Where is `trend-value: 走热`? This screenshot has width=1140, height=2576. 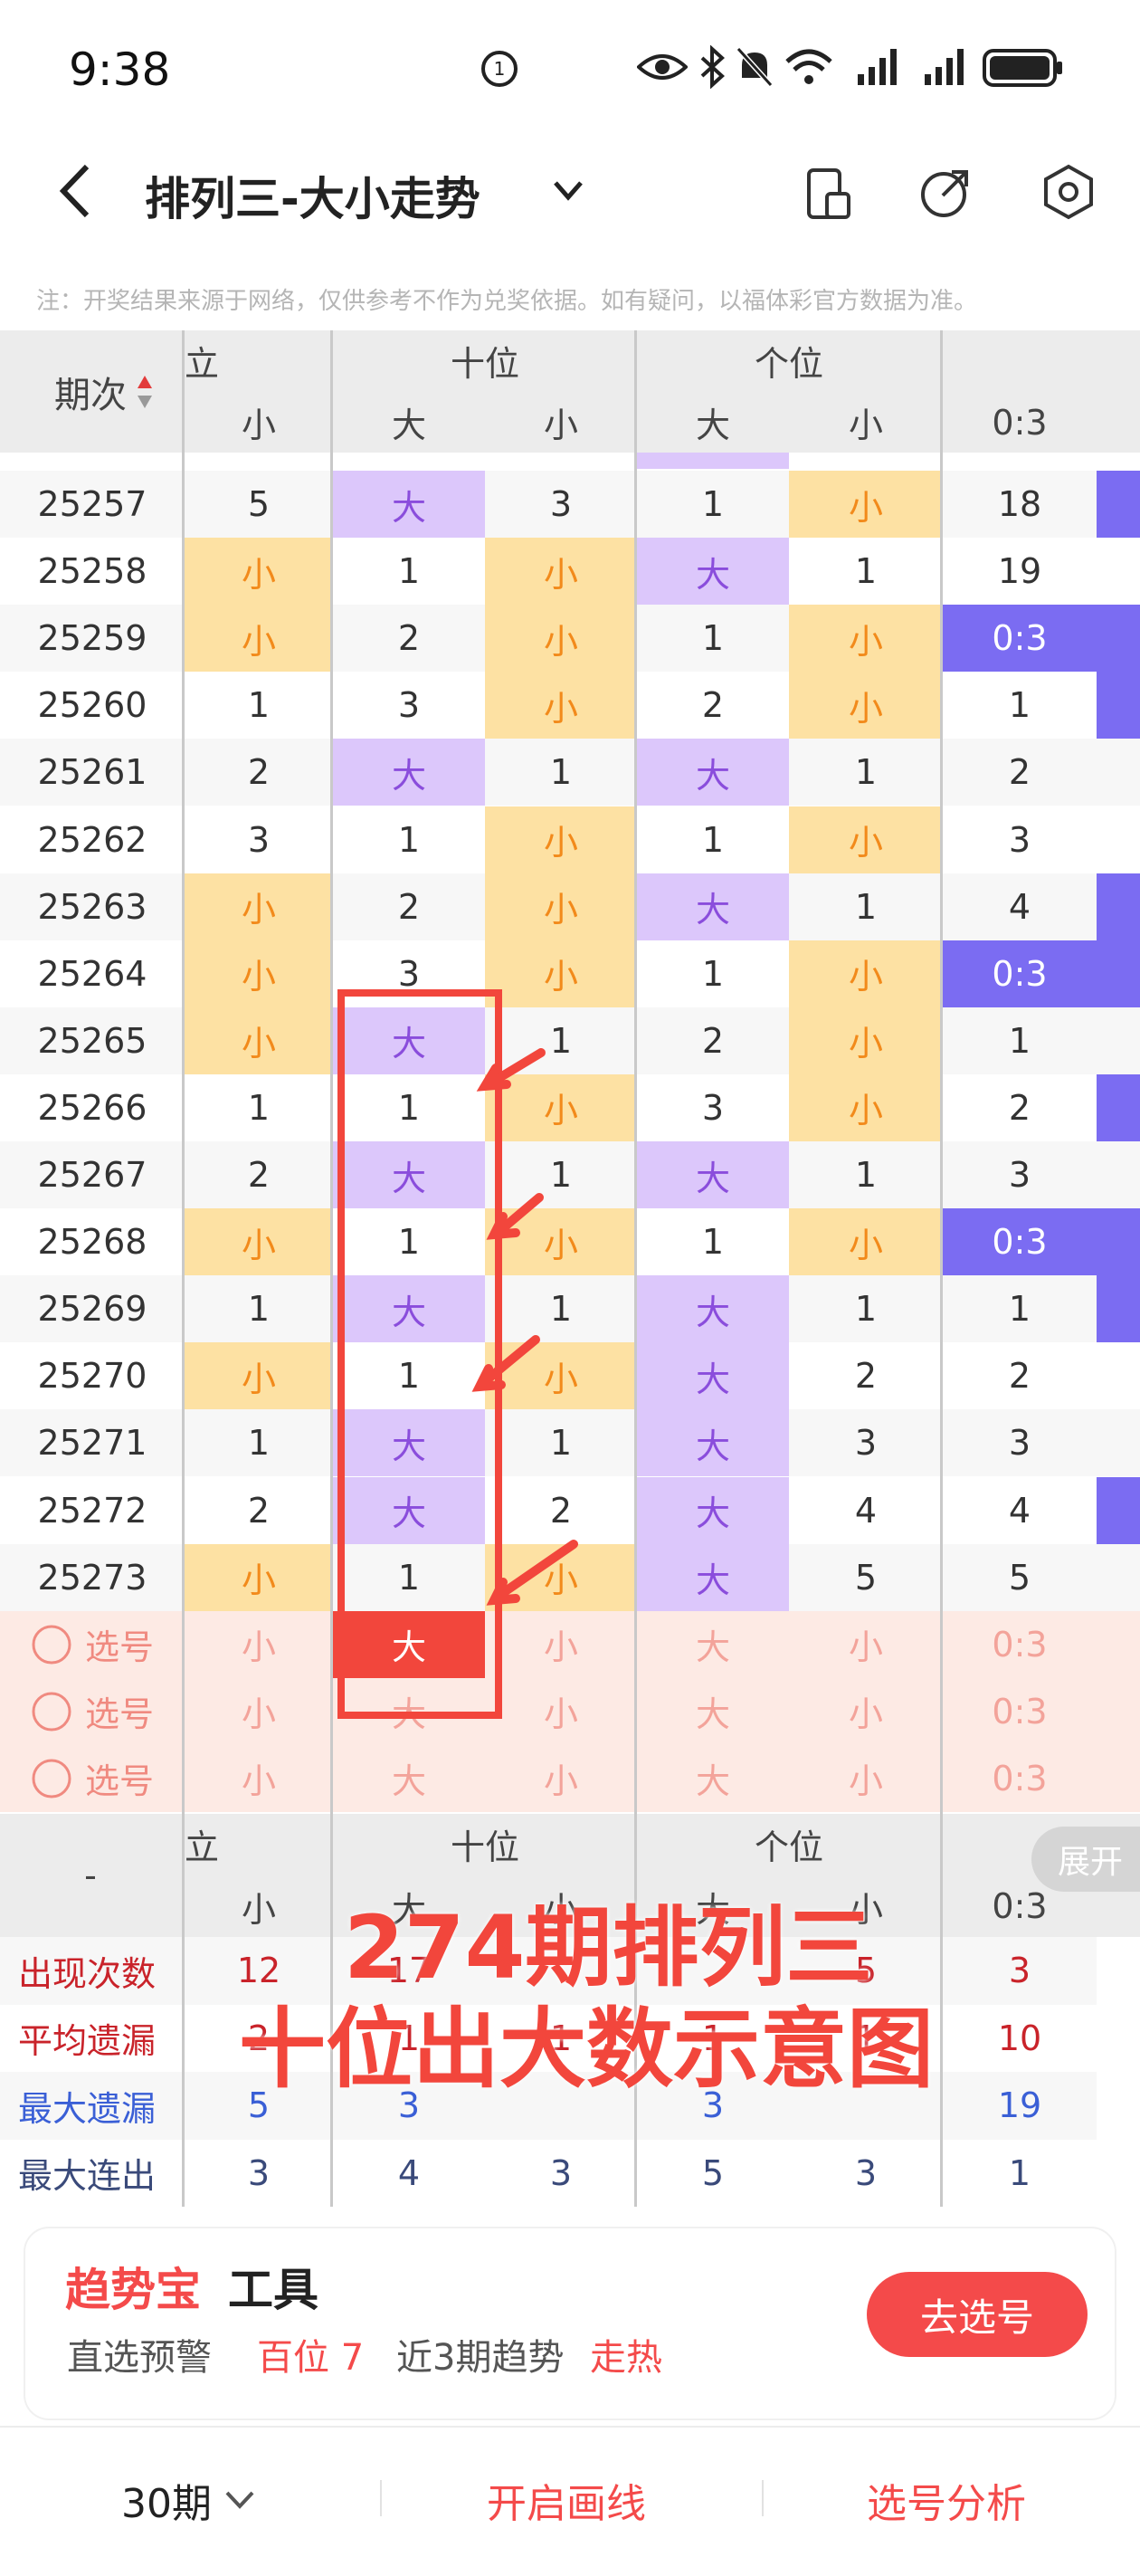
trend-value: 走热 is located at coordinates (626, 2358).